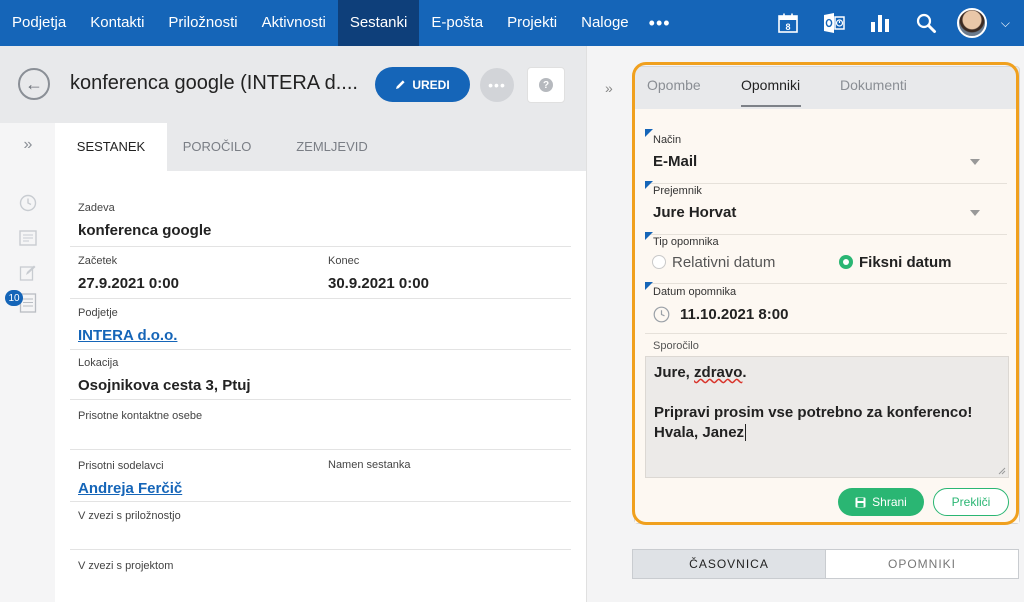 The width and height of the screenshot is (1024, 602). I want to click on back-button: ←, so click(34, 84).